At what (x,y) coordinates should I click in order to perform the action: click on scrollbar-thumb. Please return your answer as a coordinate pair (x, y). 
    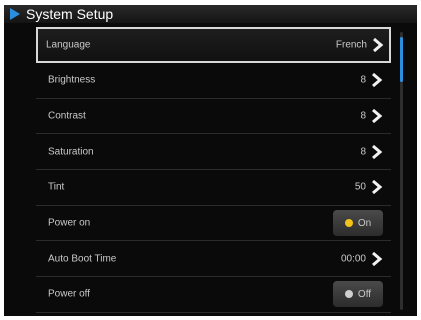
    Looking at the image, I should click on (401, 59).